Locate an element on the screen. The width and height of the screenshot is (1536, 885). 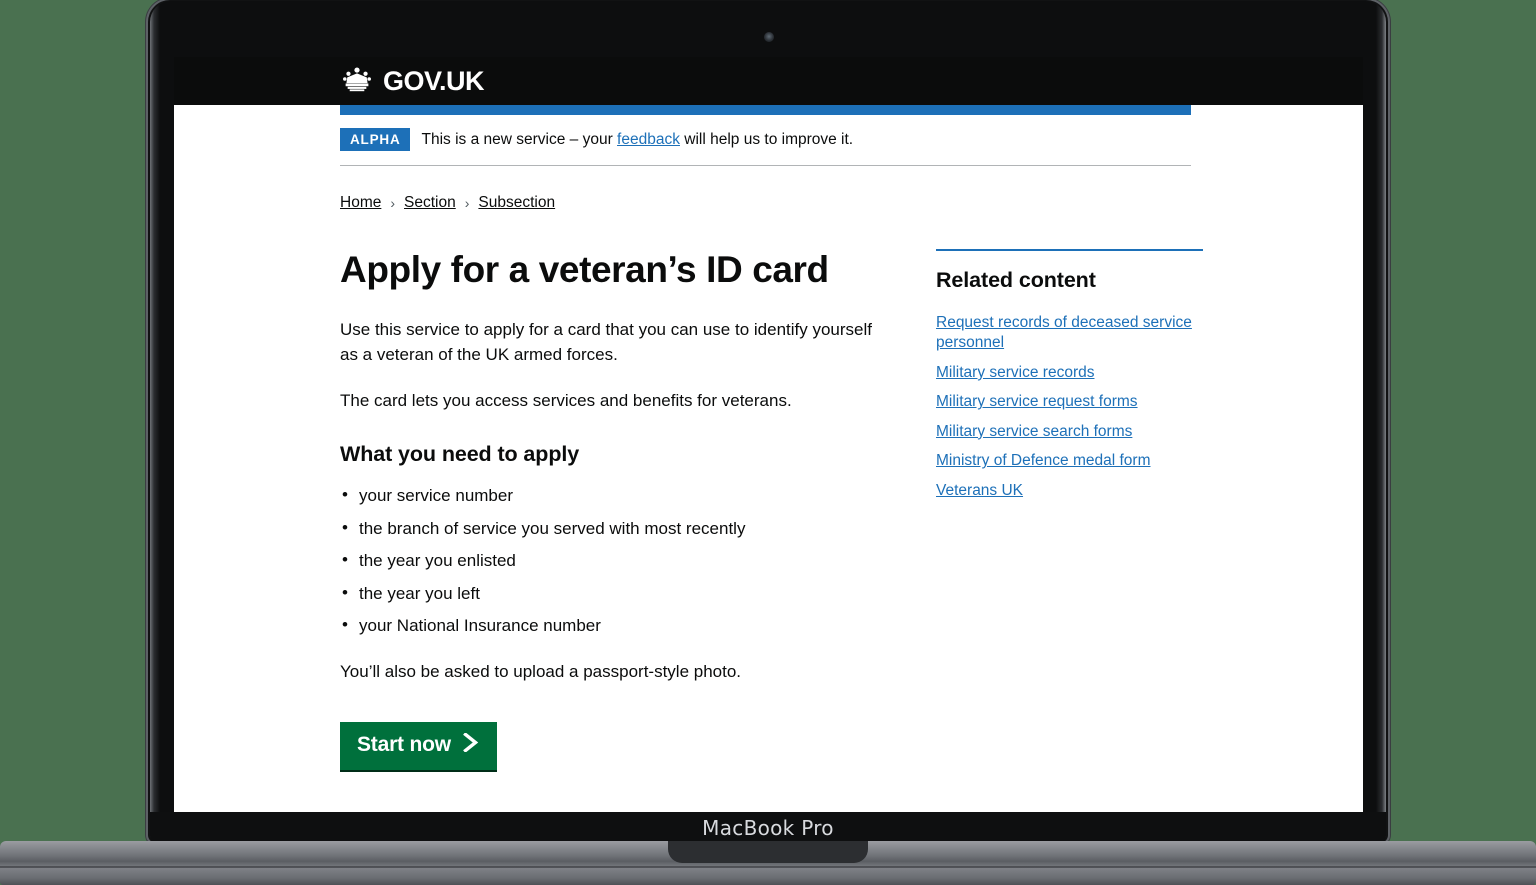
breadcrumb: Home › Section › Subsection is located at coordinates (765, 189).